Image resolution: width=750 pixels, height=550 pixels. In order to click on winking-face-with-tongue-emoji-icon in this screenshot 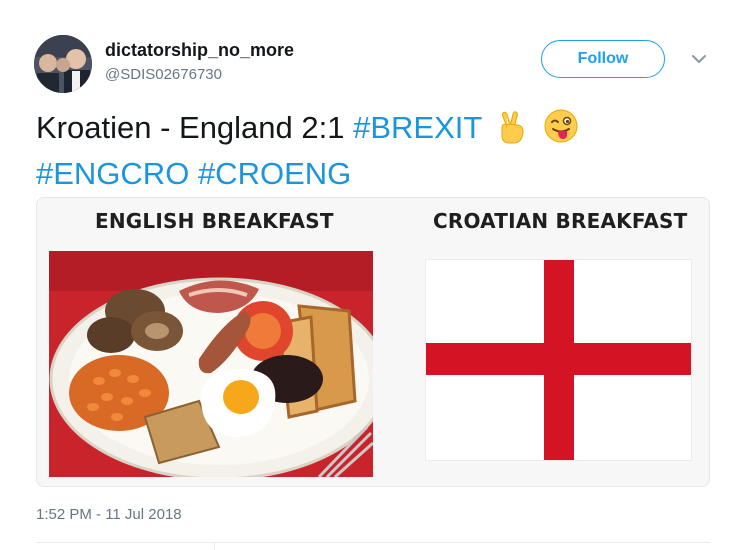, I will do `click(561, 131)`.